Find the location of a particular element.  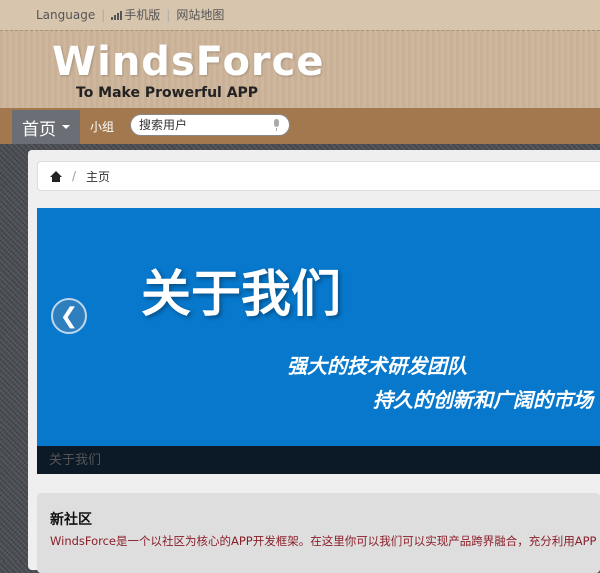

site-slogan: To Make Prowerful APP is located at coordinates (167, 93).